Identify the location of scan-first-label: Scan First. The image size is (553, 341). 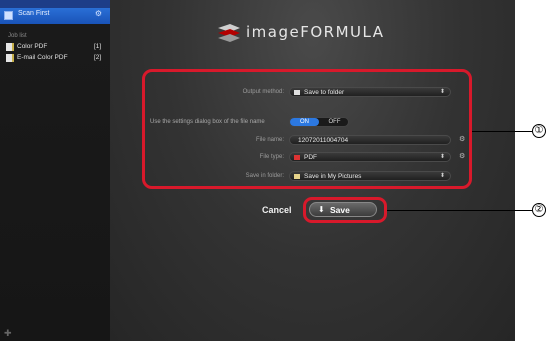
(34, 13).